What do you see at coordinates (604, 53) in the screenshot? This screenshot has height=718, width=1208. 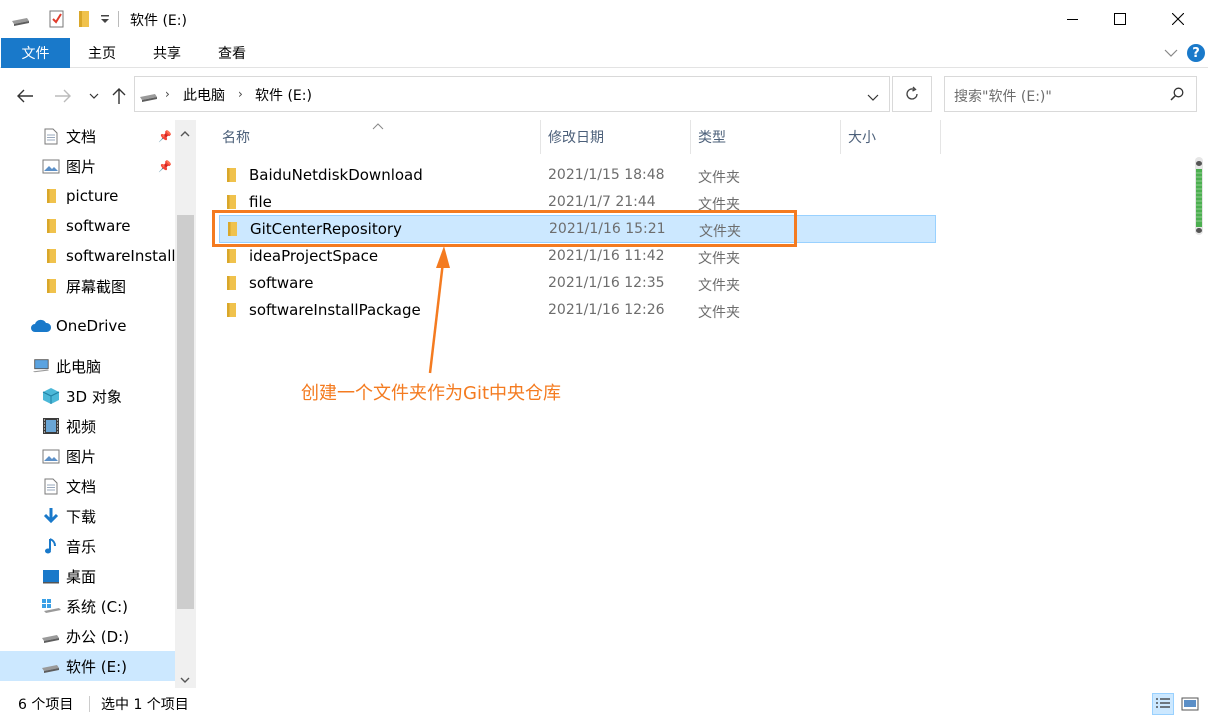 I see `ribbon-tabs: 文件 主页 共享 查看` at bounding box center [604, 53].